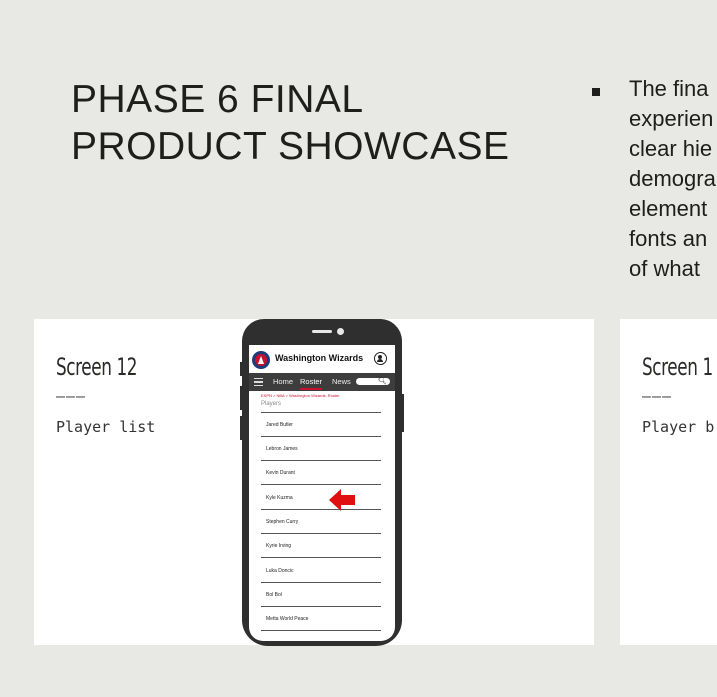  Describe the element at coordinates (279, 498) in the screenshot. I see `player-name: Kyle Kuzma` at that location.